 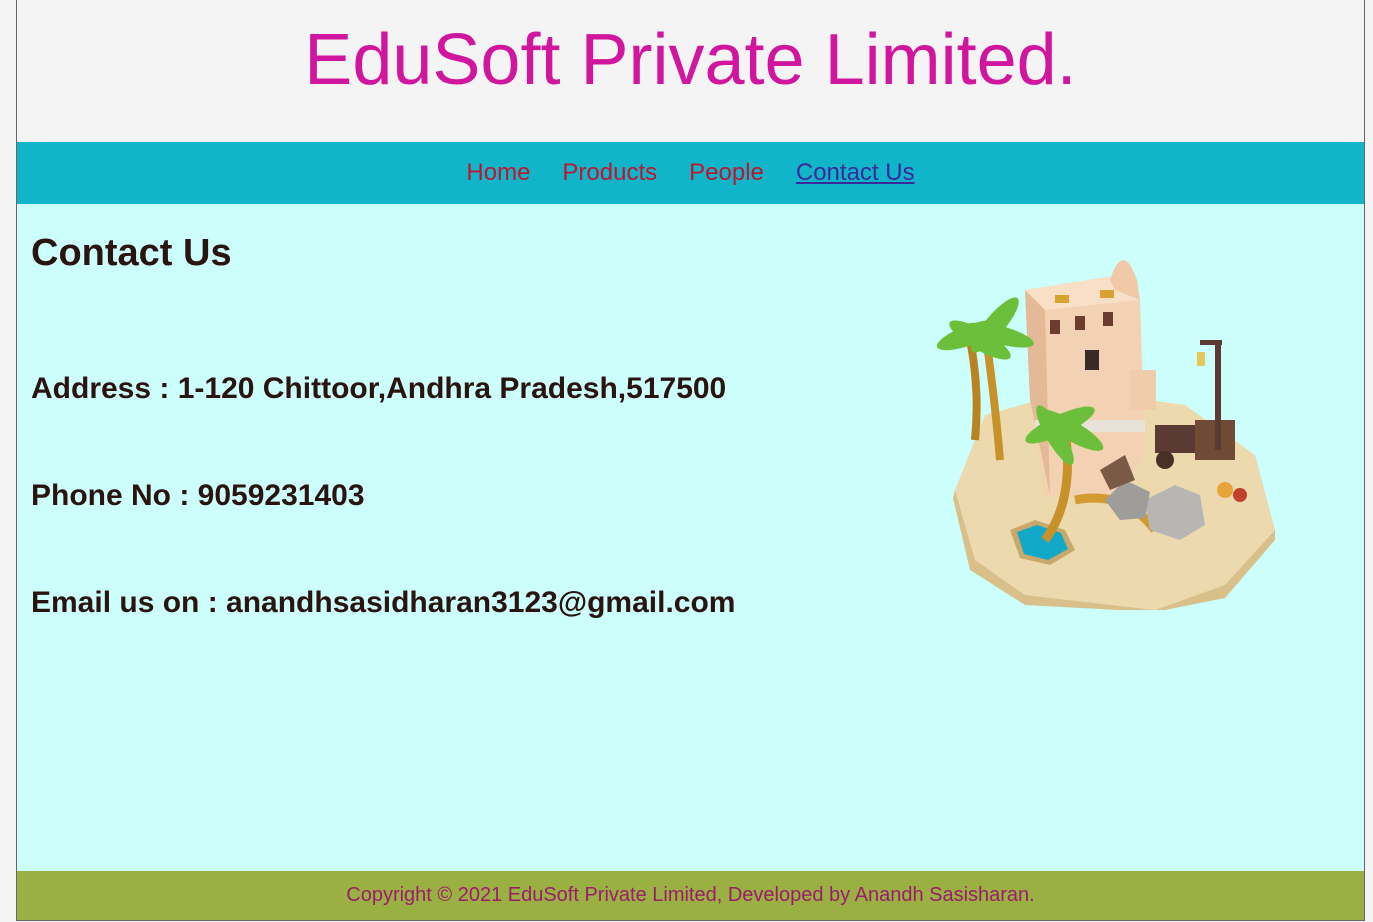 What do you see at coordinates (131, 253) in the screenshot?
I see `page-heading: Contact Us` at bounding box center [131, 253].